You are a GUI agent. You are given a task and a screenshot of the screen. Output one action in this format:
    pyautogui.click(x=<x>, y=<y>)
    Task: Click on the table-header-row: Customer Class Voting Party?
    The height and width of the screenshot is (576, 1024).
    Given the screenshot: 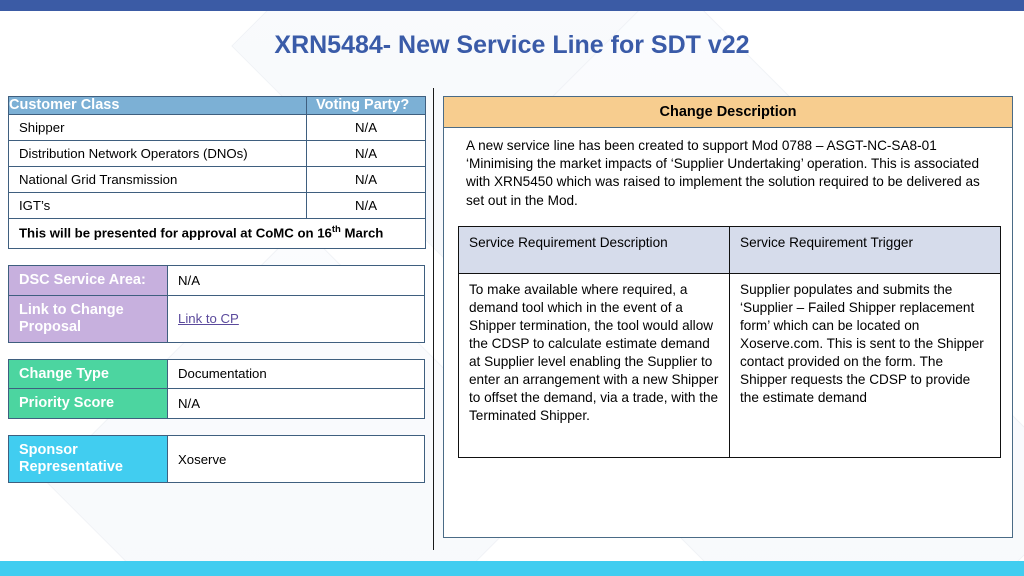 What is the action you would take?
    pyautogui.click(x=217, y=105)
    